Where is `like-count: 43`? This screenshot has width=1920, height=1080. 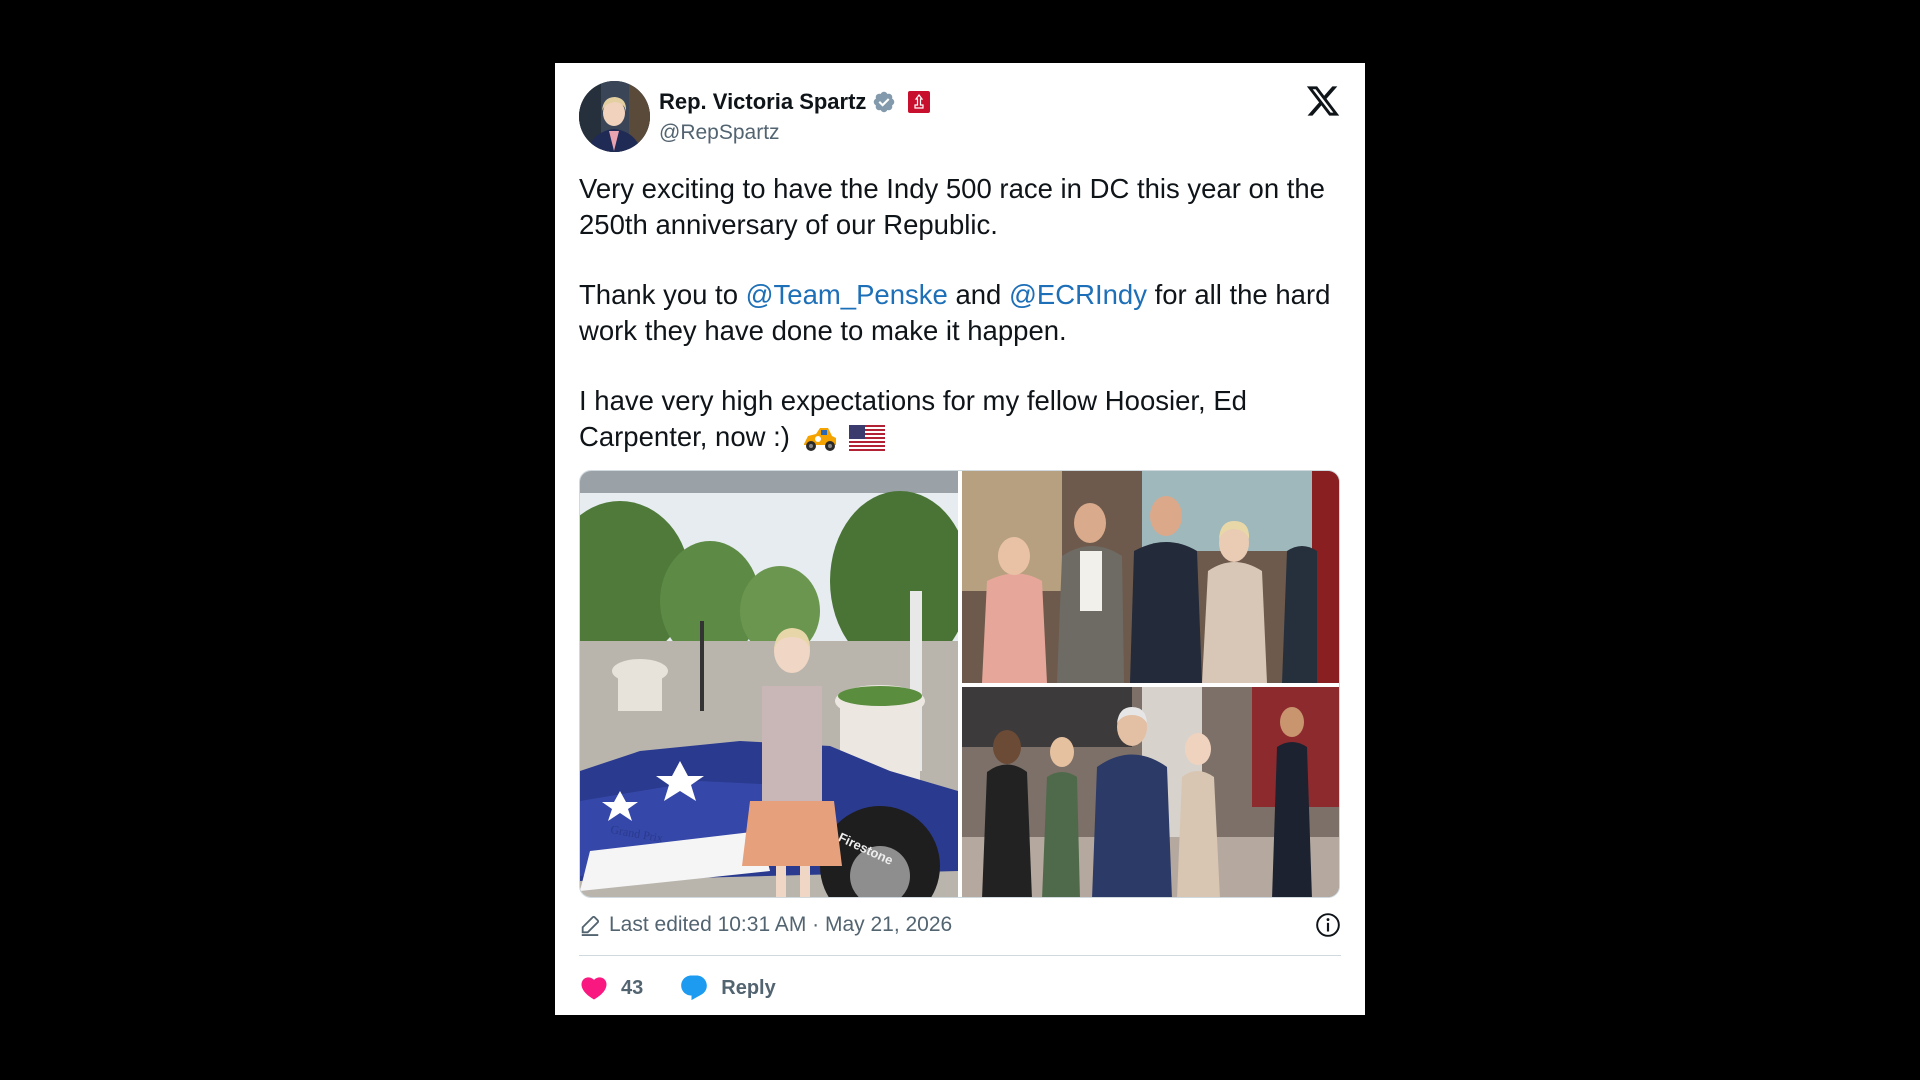
like-count: 43 is located at coordinates (632, 987).